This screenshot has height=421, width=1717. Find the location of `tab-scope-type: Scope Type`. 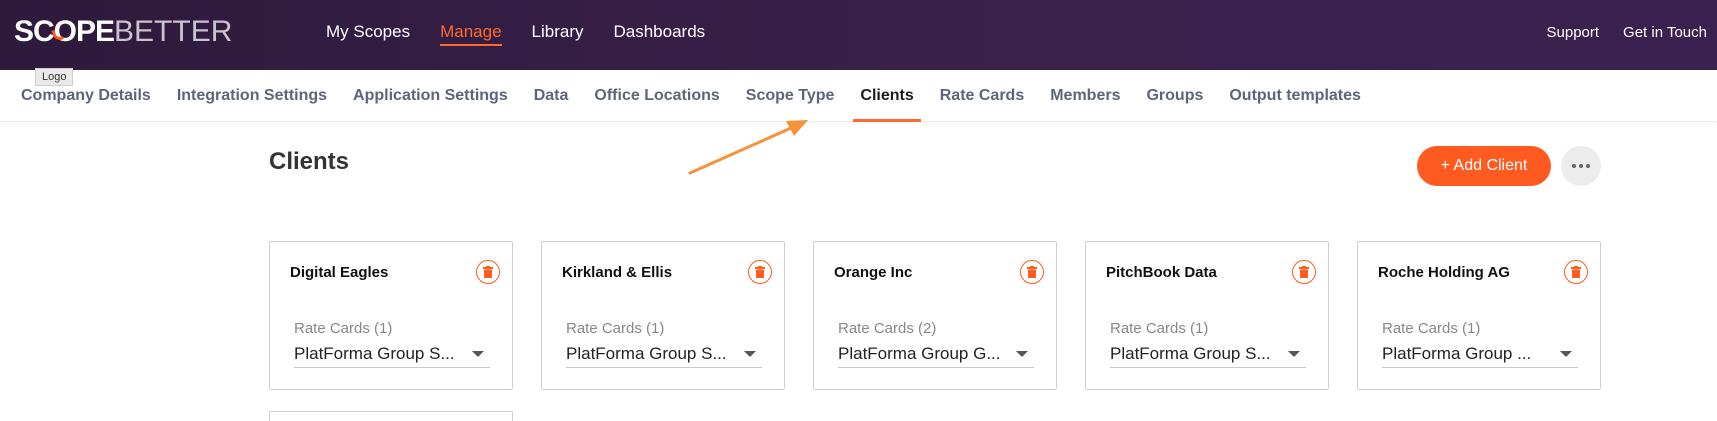

tab-scope-type: Scope Type is located at coordinates (790, 96).